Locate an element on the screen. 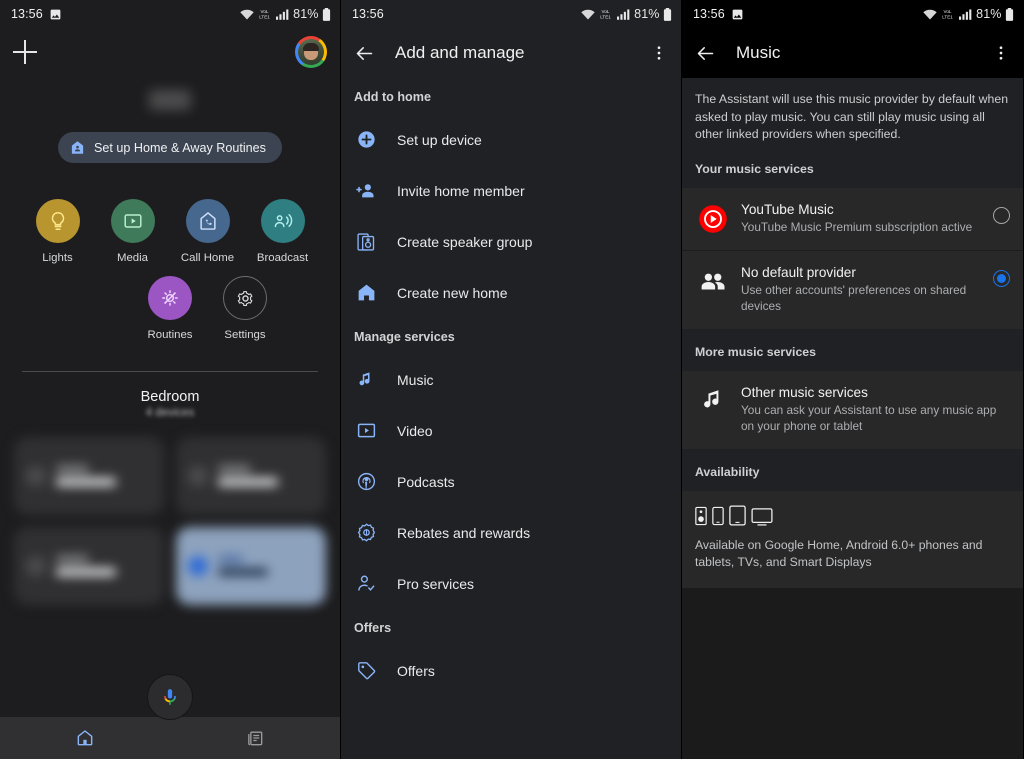 This screenshot has height=759, width=1024. bottom-nav-feed is located at coordinates (255, 738).